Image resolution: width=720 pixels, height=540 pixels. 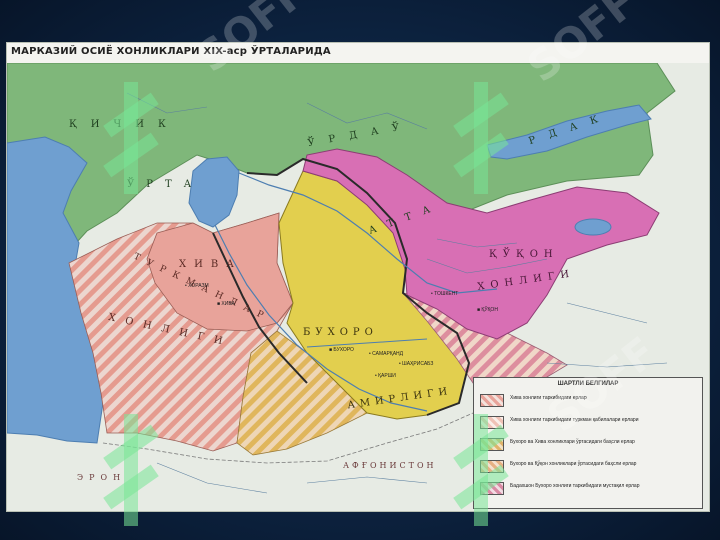 What do you see at coordinates (588, 384) in the screenshot?
I see `legend-title: ШАРТЛИ БЕЛГИЛАР` at bounding box center [588, 384].